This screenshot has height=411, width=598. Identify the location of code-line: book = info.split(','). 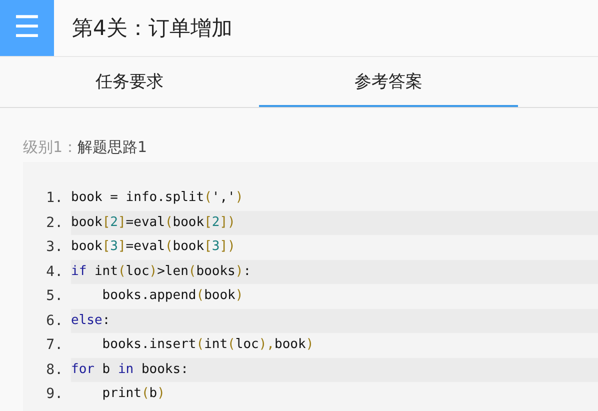
(157, 198).